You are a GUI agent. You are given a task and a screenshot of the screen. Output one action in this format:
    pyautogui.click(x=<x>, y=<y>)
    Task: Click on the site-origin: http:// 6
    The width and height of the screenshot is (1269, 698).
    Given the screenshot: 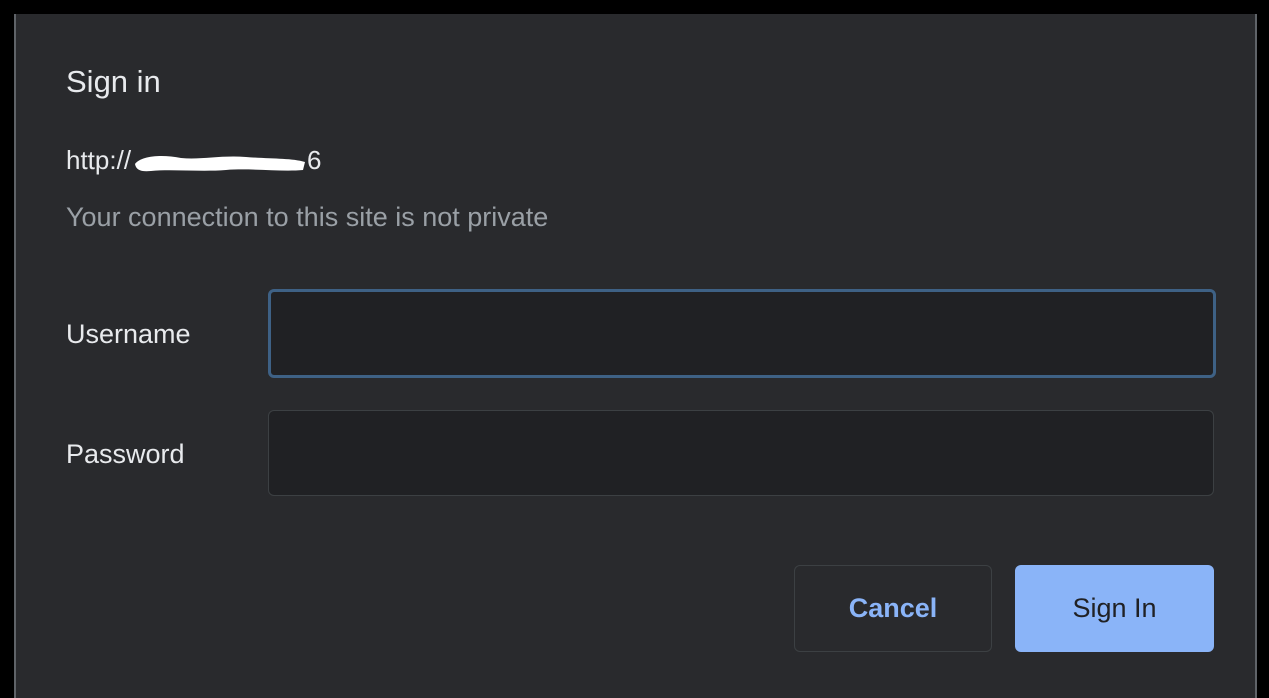 What is the action you would take?
    pyautogui.click(x=194, y=160)
    